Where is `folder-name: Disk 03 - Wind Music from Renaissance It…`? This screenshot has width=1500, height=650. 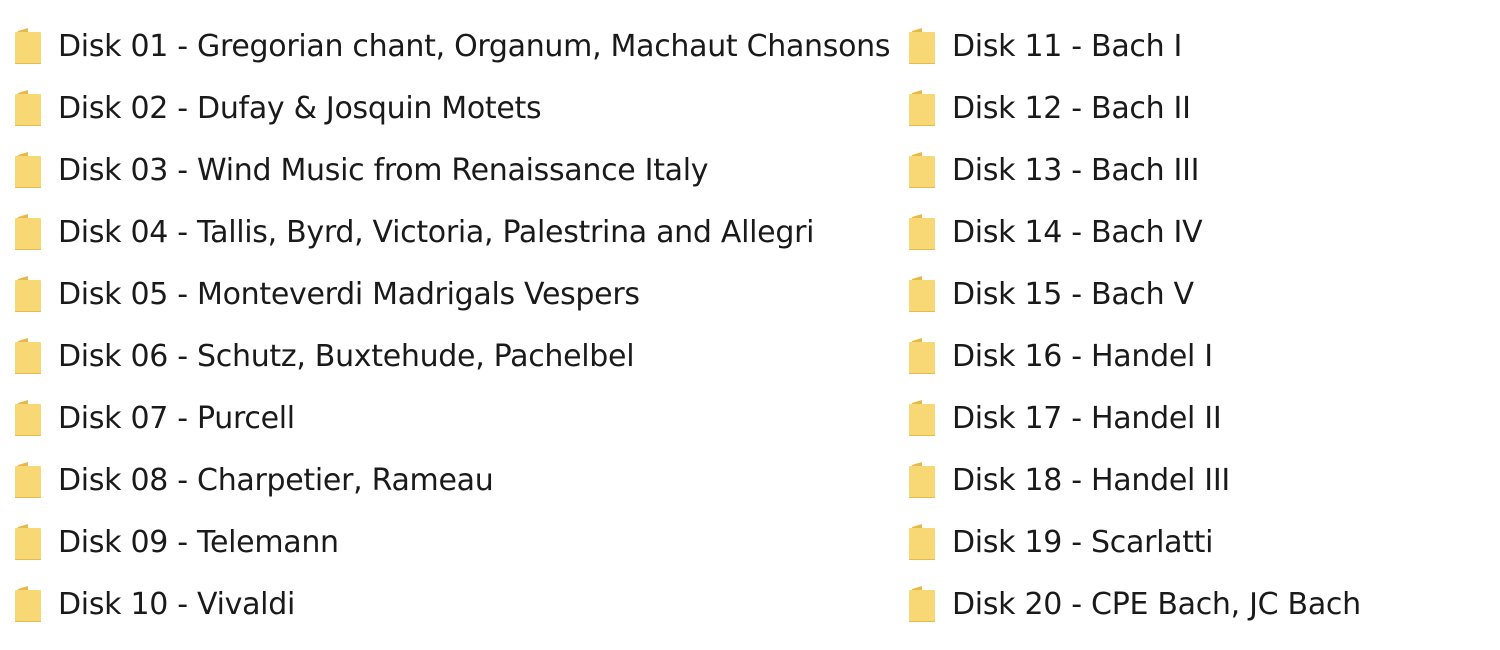 folder-name: Disk 03 - Wind Music from Renaissance It… is located at coordinates (383, 170).